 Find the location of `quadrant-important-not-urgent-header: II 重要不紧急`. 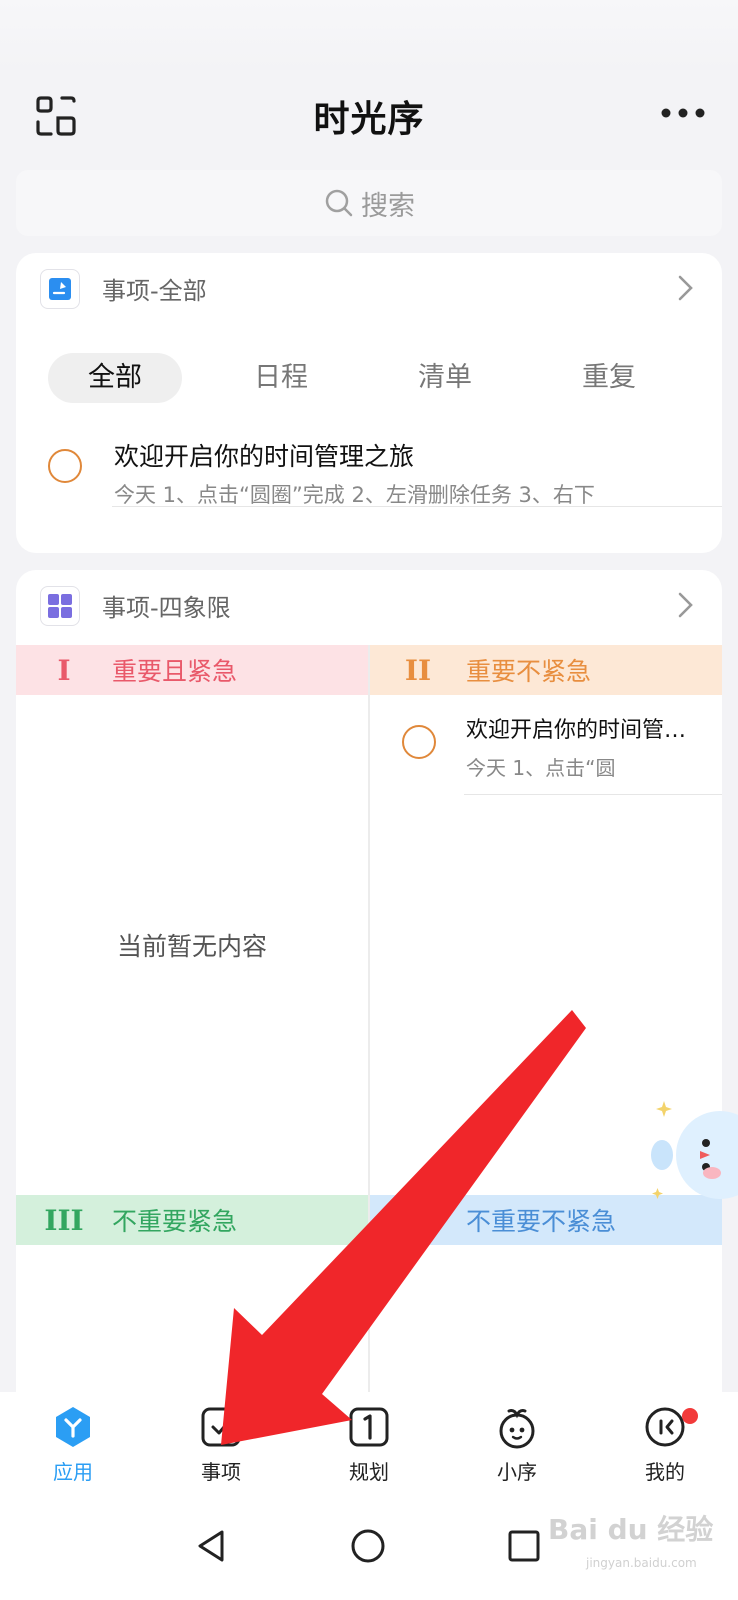

quadrant-important-not-urgent-header: II 重要不紧急 is located at coordinates (546, 670).